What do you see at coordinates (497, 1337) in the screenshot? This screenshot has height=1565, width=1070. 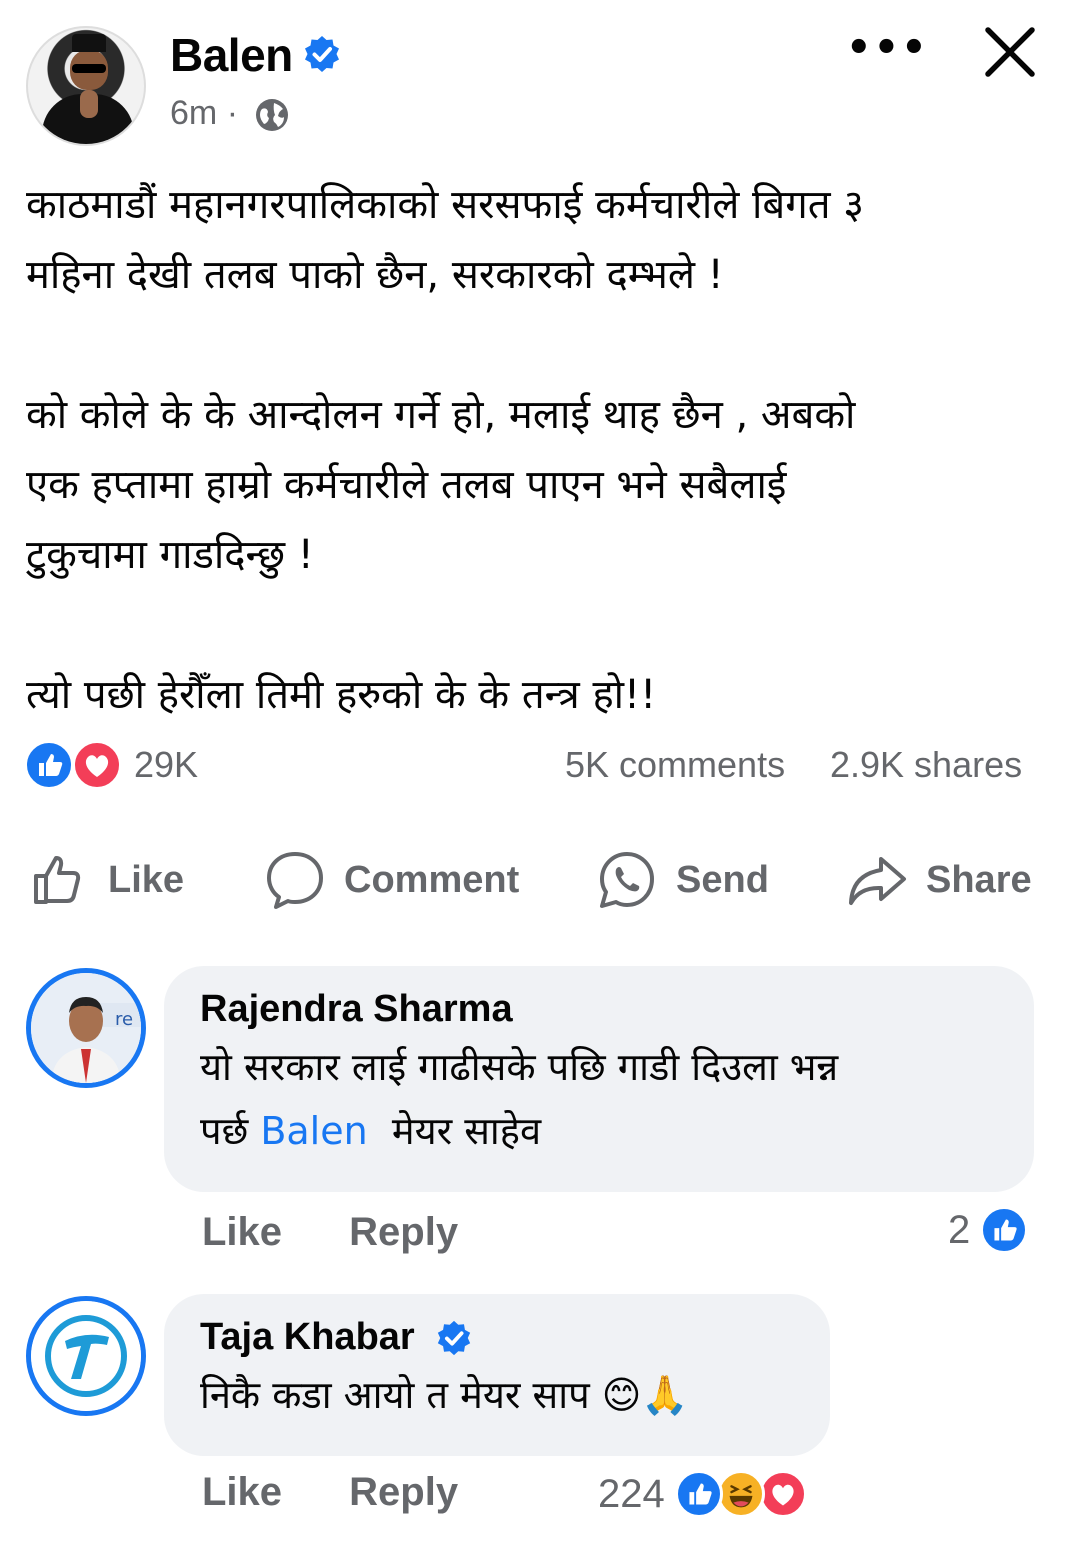 I see `commenter-name-row: Taja Khabar` at bounding box center [497, 1337].